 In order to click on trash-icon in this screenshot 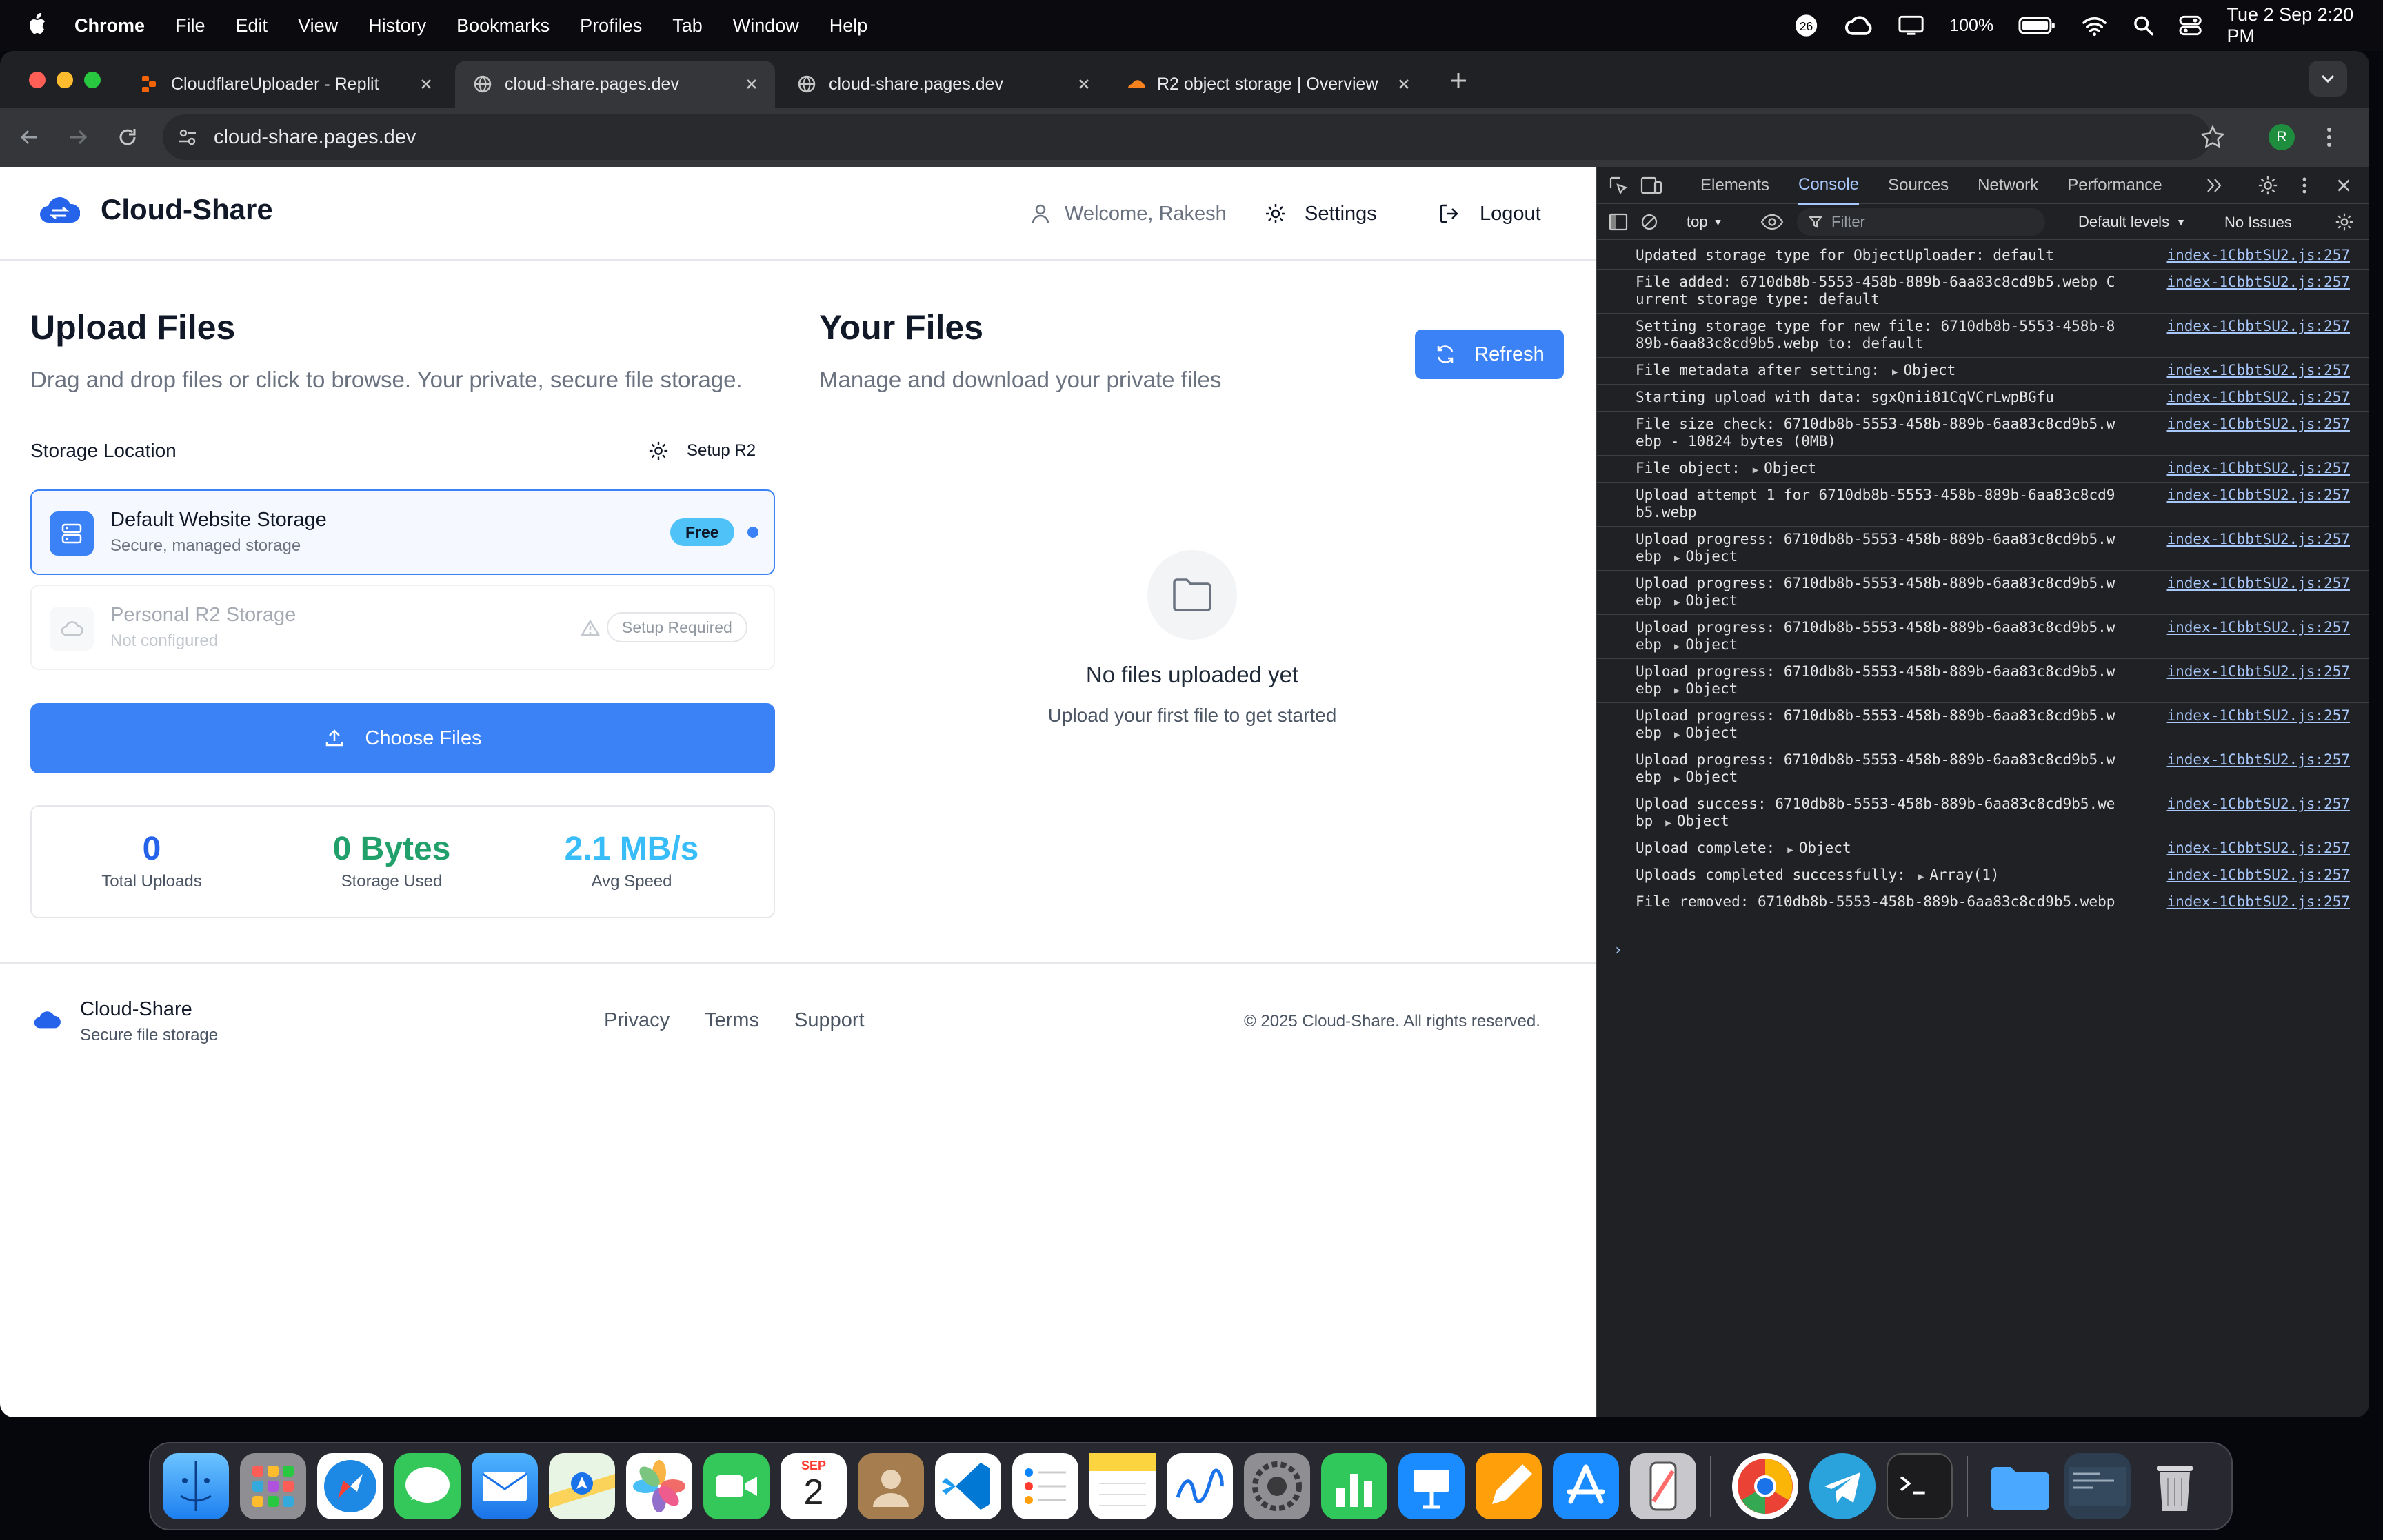, I will do `click(2175, 1486)`.